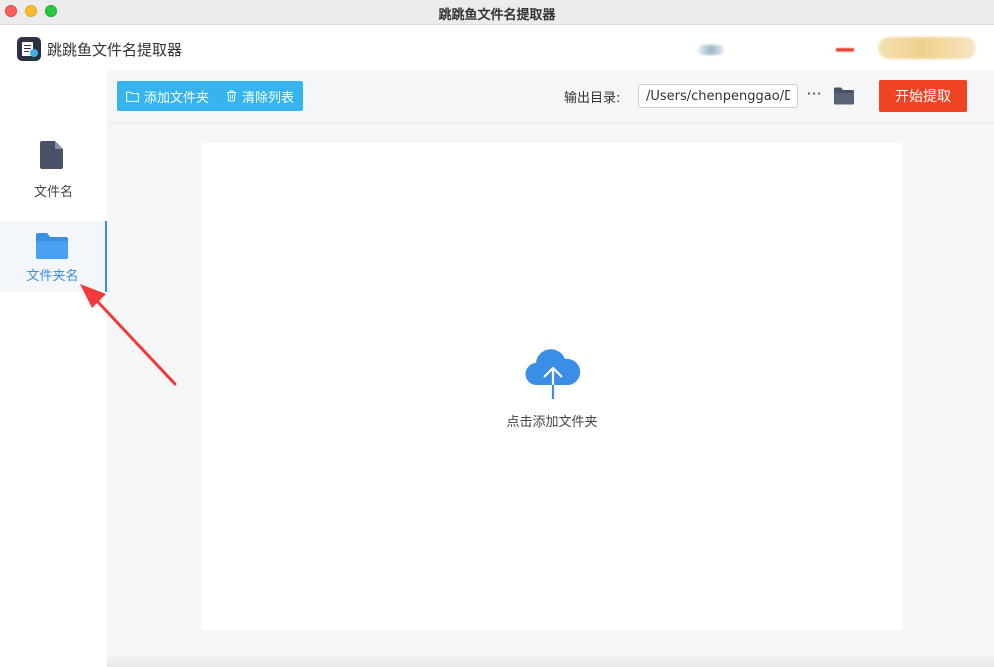 This screenshot has width=994, height=667. I want to click on header-blurred-badge, so click(845, 47).